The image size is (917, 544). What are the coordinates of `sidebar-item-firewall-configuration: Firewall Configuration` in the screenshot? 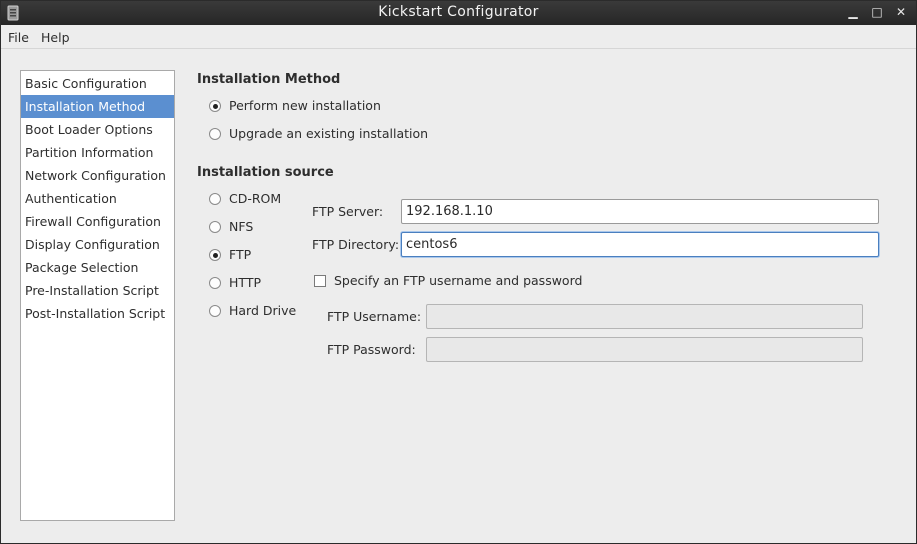 It's located at (97, 221).